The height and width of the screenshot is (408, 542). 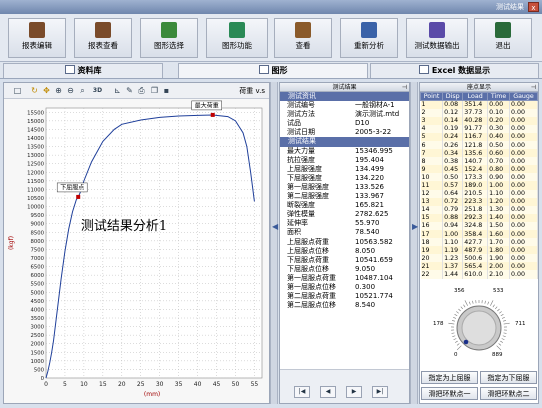 What do you see at coordinates (479, 145) in the screenshot?
I see `table-row: 6 0.26 121.8 0.50 0.00` at bounding box center [479, 145].